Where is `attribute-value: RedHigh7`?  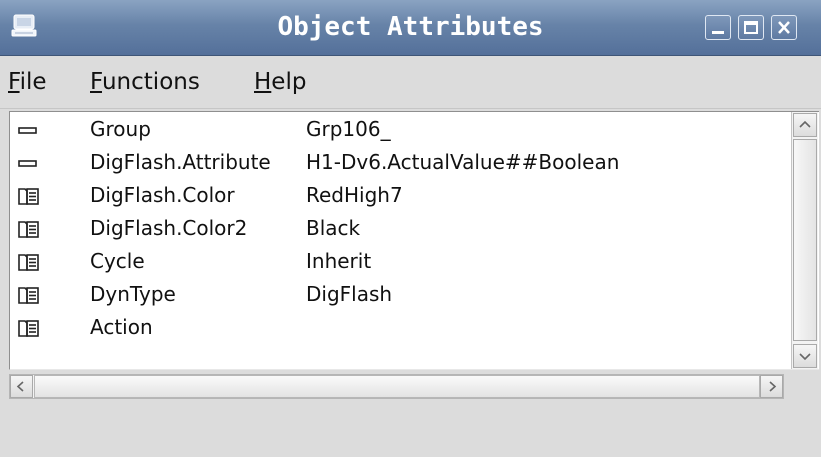
attribute-value: RedHigh7 is located at coordinates (354, 195).